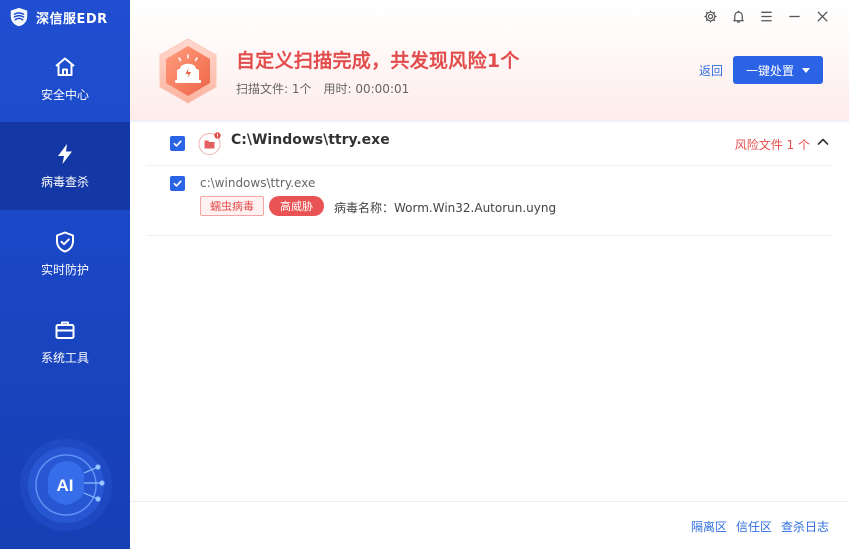 The height and width of the screenshot is (549, 849). What do you see at coordinates (823, 142) in the screenshot?
I see `chevron-up-icon` at bounding box center [823, 142].